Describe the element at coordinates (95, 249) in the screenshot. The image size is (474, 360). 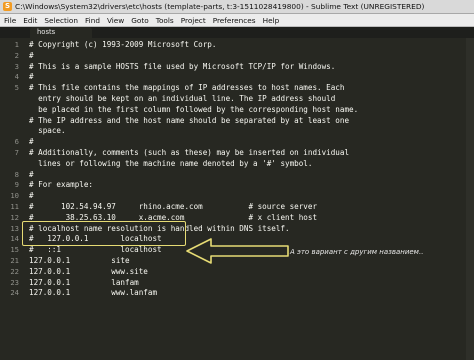
I see `code-line: # ::1 localhost` at that location.